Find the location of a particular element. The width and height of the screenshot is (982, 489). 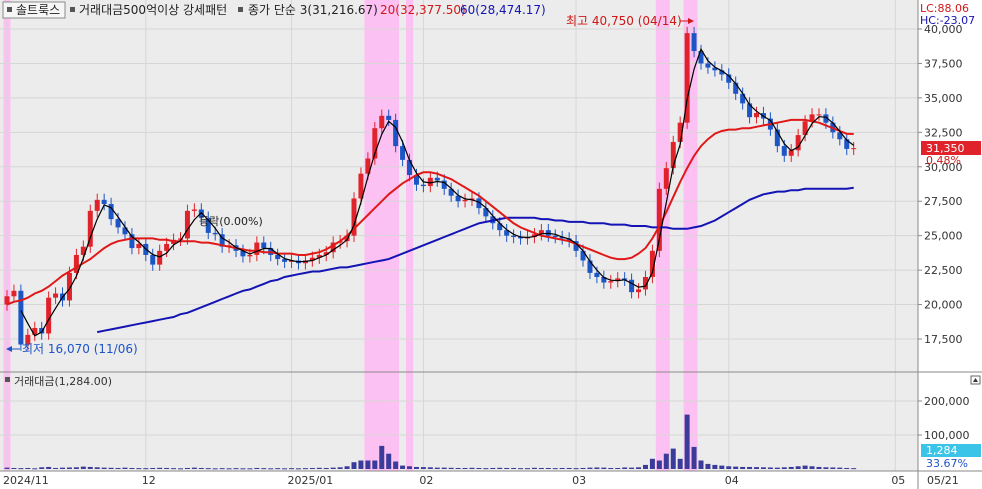

y-tick-label: 35,000 is located at coordinates (943, 98).